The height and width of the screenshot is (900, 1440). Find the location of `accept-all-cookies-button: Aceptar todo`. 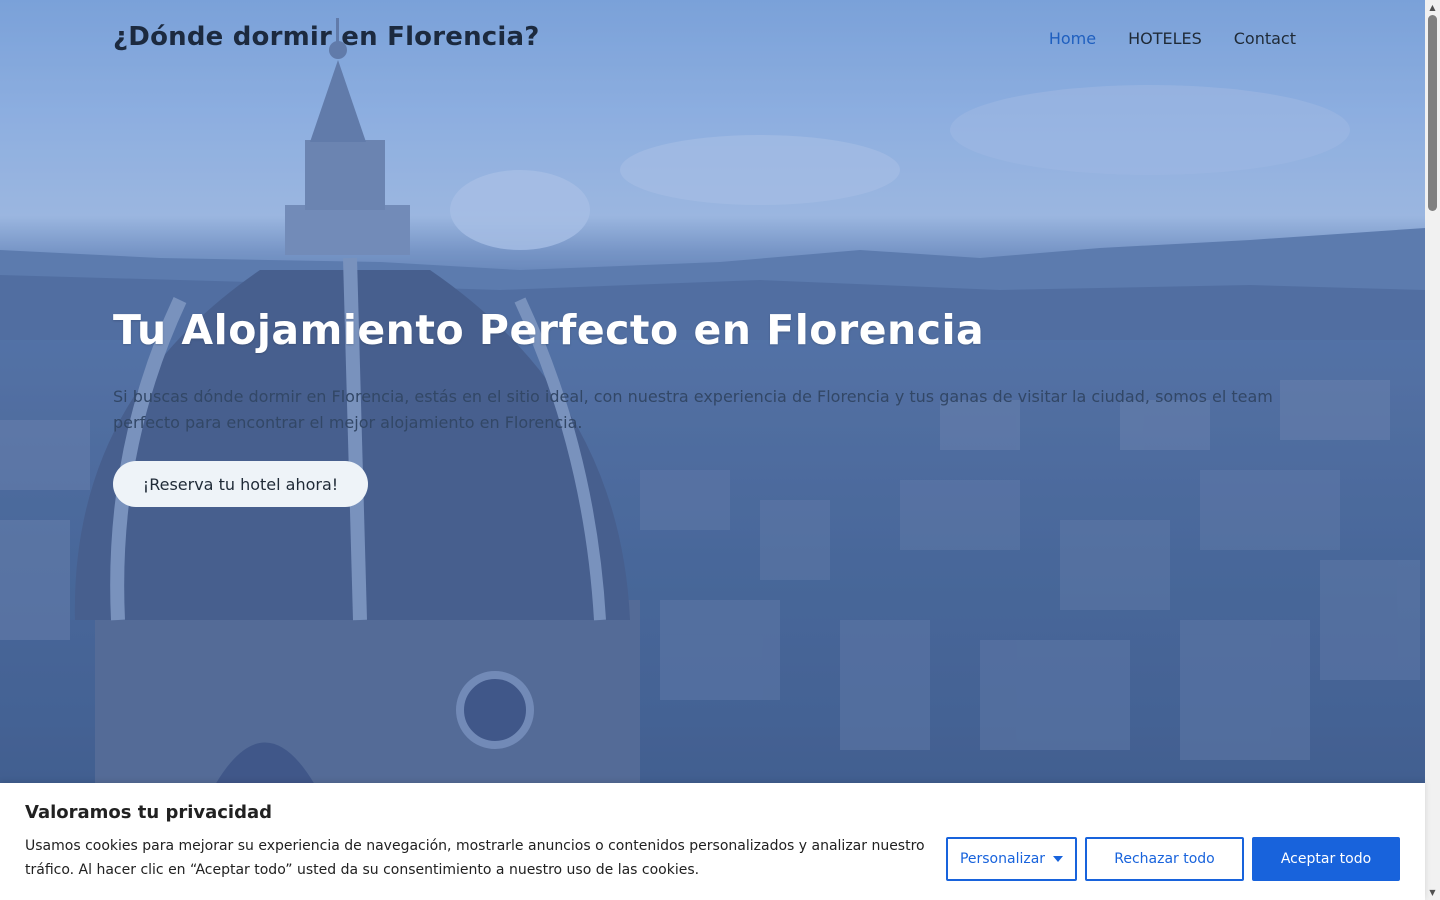

accept-all-cookies-button: Aceptar todo is located at coordinates (1326, 859).